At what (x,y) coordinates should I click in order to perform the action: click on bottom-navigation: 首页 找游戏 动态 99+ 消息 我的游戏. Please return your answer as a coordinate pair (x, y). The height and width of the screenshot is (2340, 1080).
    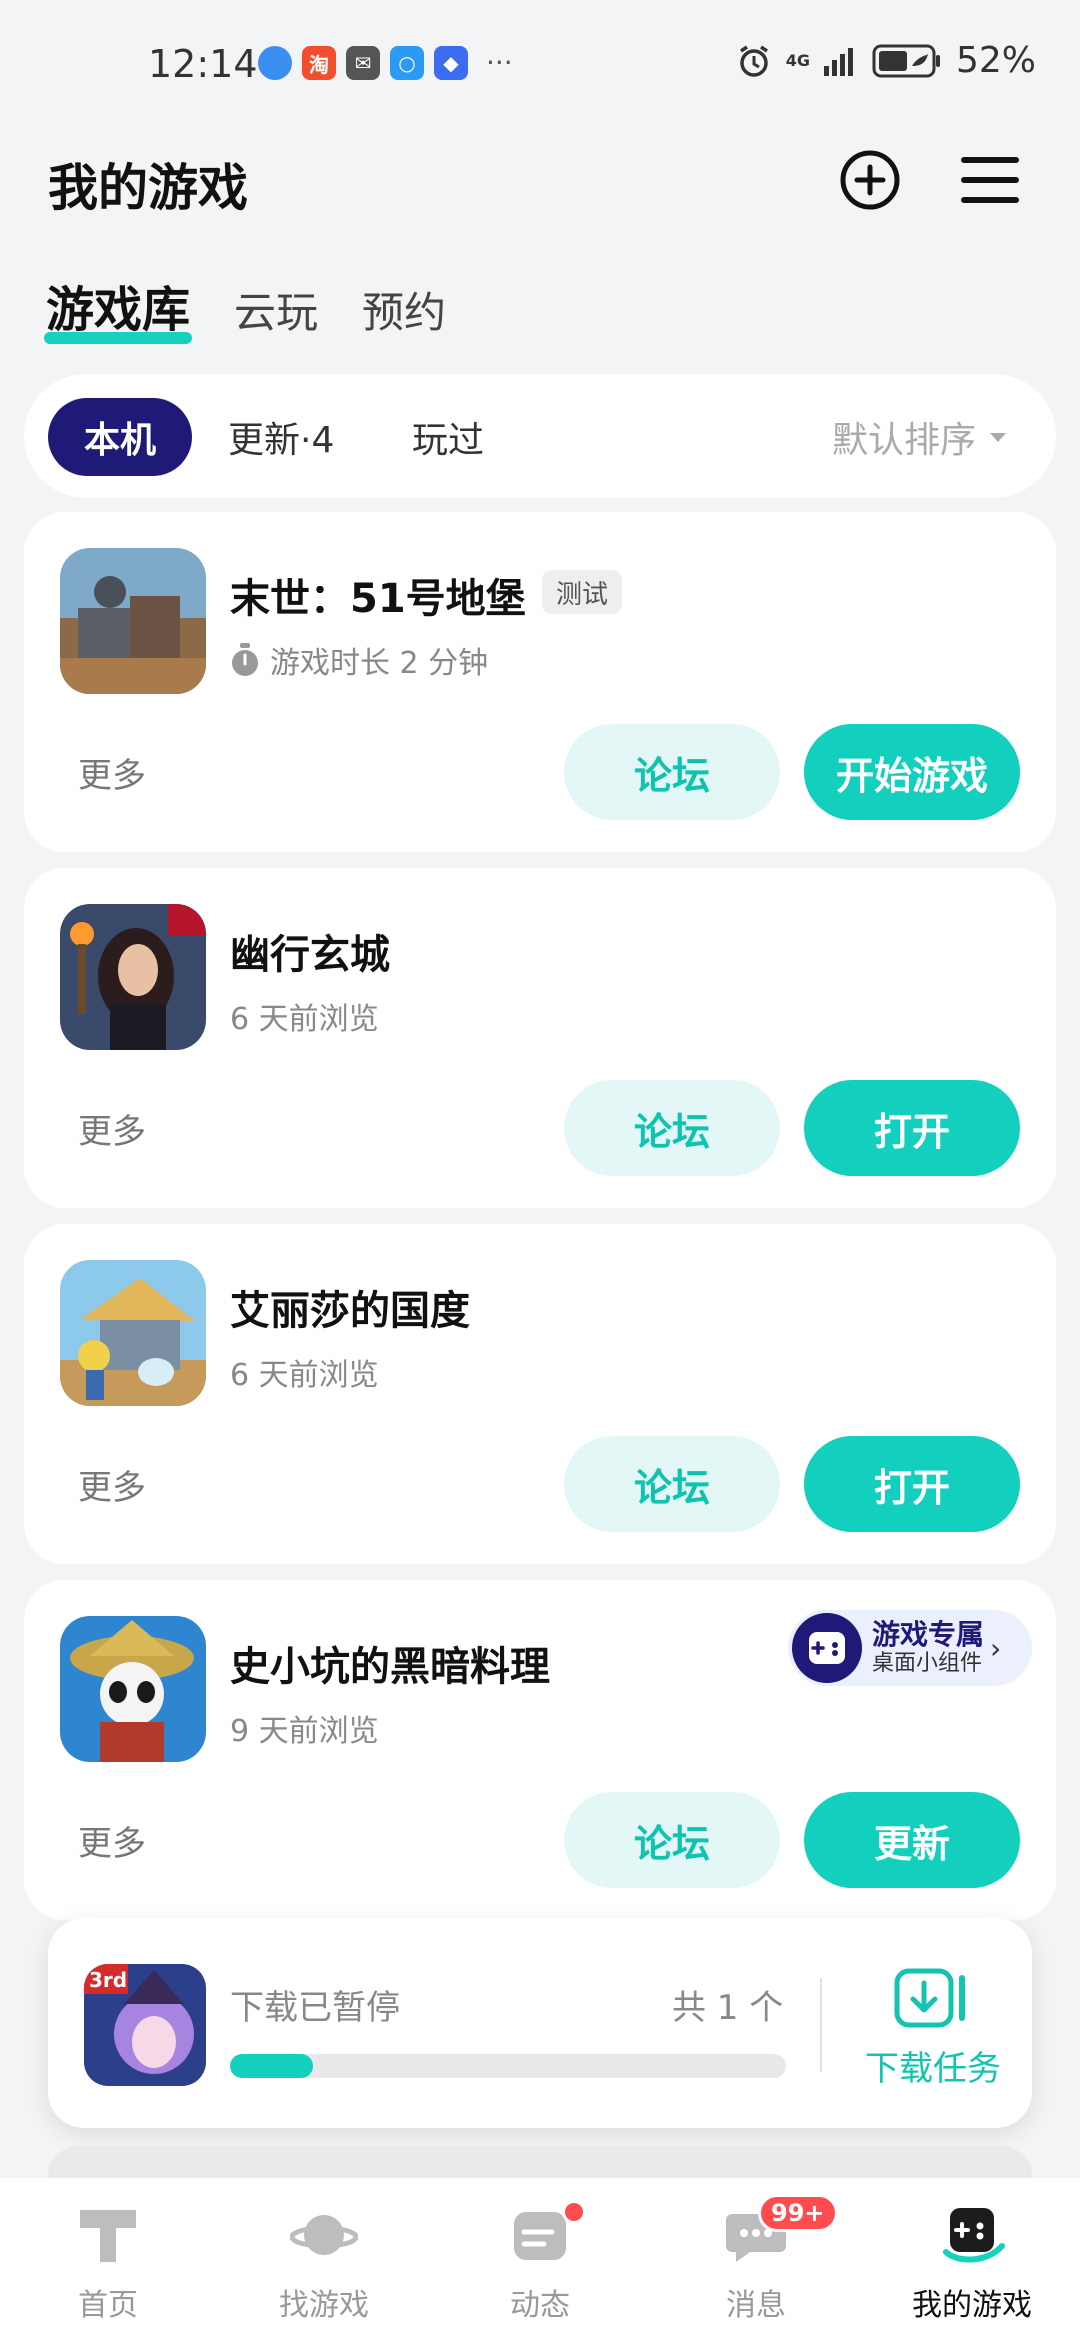
    Looking at the image, I should click on (540, 2259).